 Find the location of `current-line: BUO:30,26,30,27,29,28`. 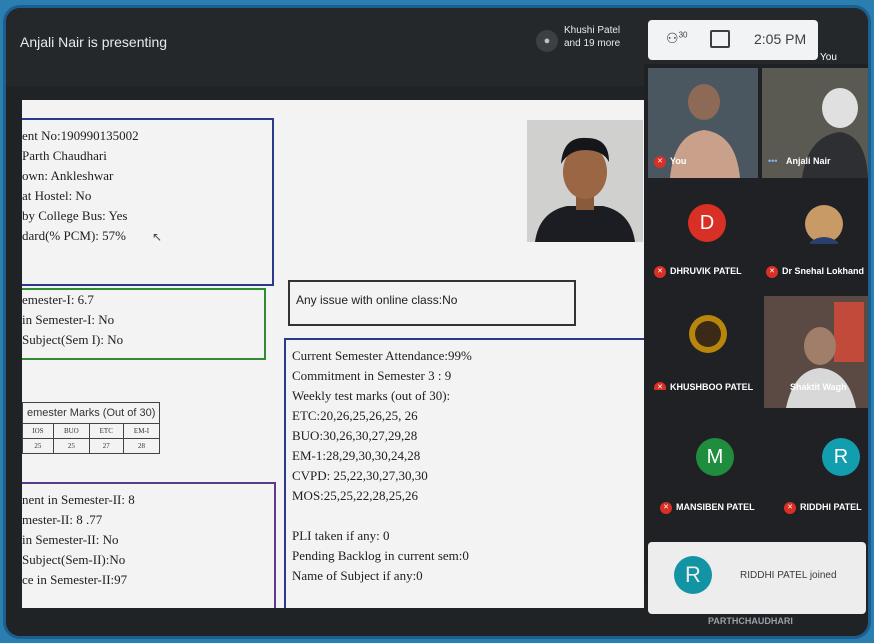

current-line: BUO:30,26,30,27,29,28 is located at coordinates (355, 435).